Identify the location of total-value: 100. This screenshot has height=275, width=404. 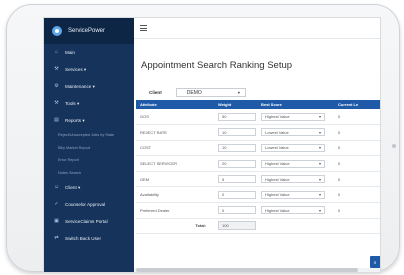
(237, 226).